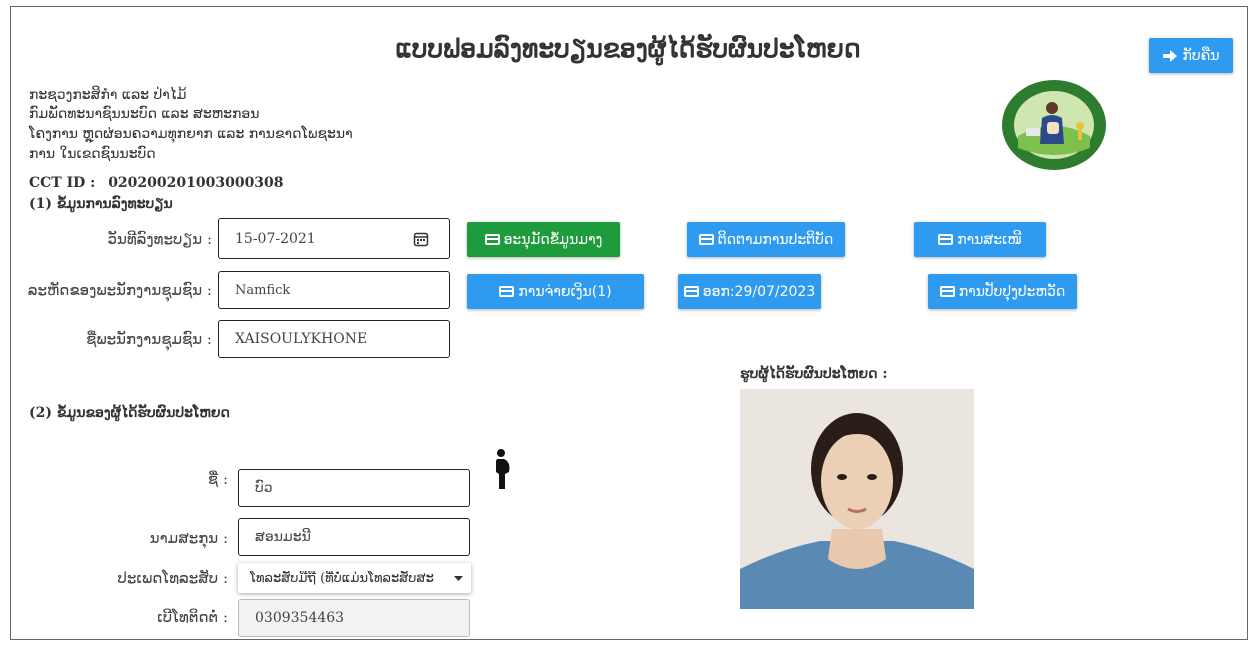 The height and width of the screenshot is (648, 1256). What do you see at coordinates (421, 239) in the screenshot?
I see `calendar-icon` at bounding box center [421, 239].